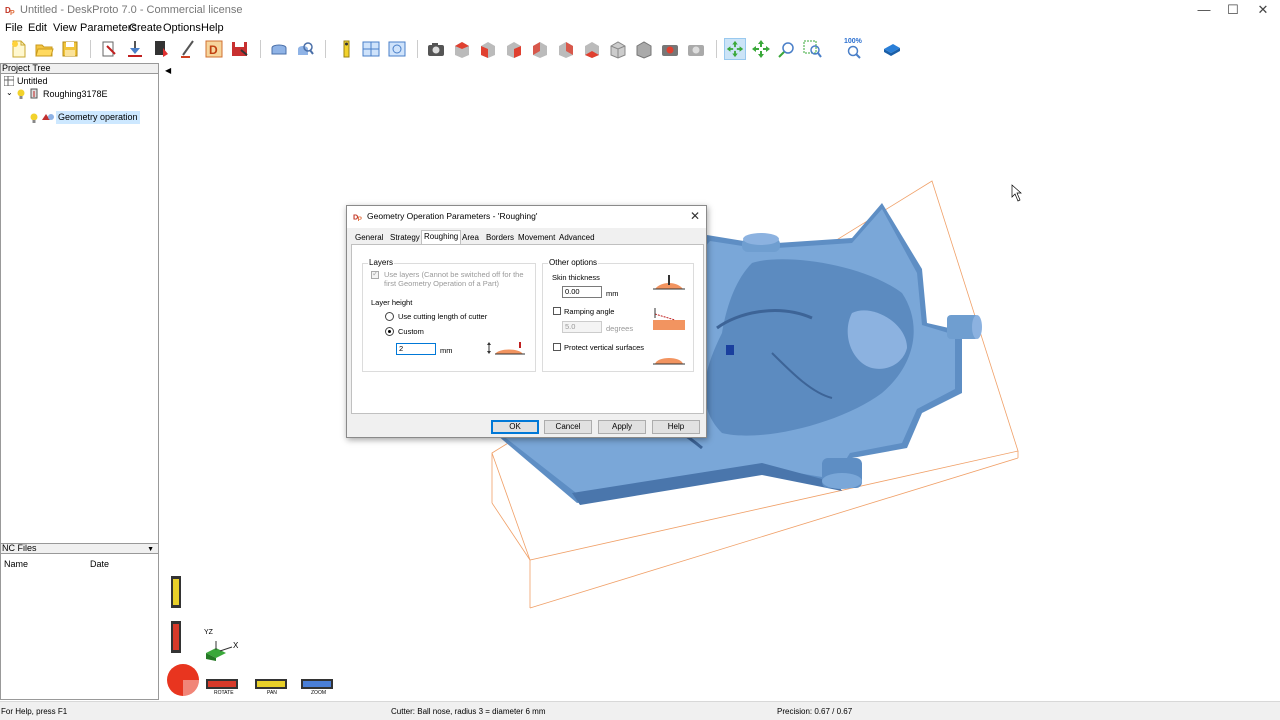 Image resolution: width=1280 pixels, height=720 pixels. I want to click on custom-radio, so click(389, 331).